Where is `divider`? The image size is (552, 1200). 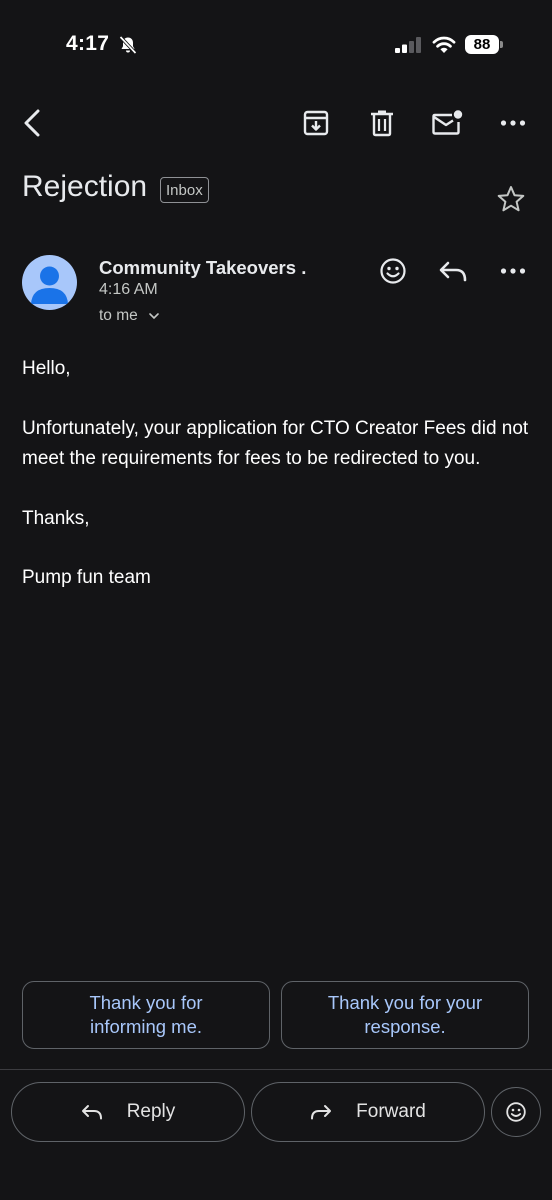
divider is located at coordinates (276, 1069).